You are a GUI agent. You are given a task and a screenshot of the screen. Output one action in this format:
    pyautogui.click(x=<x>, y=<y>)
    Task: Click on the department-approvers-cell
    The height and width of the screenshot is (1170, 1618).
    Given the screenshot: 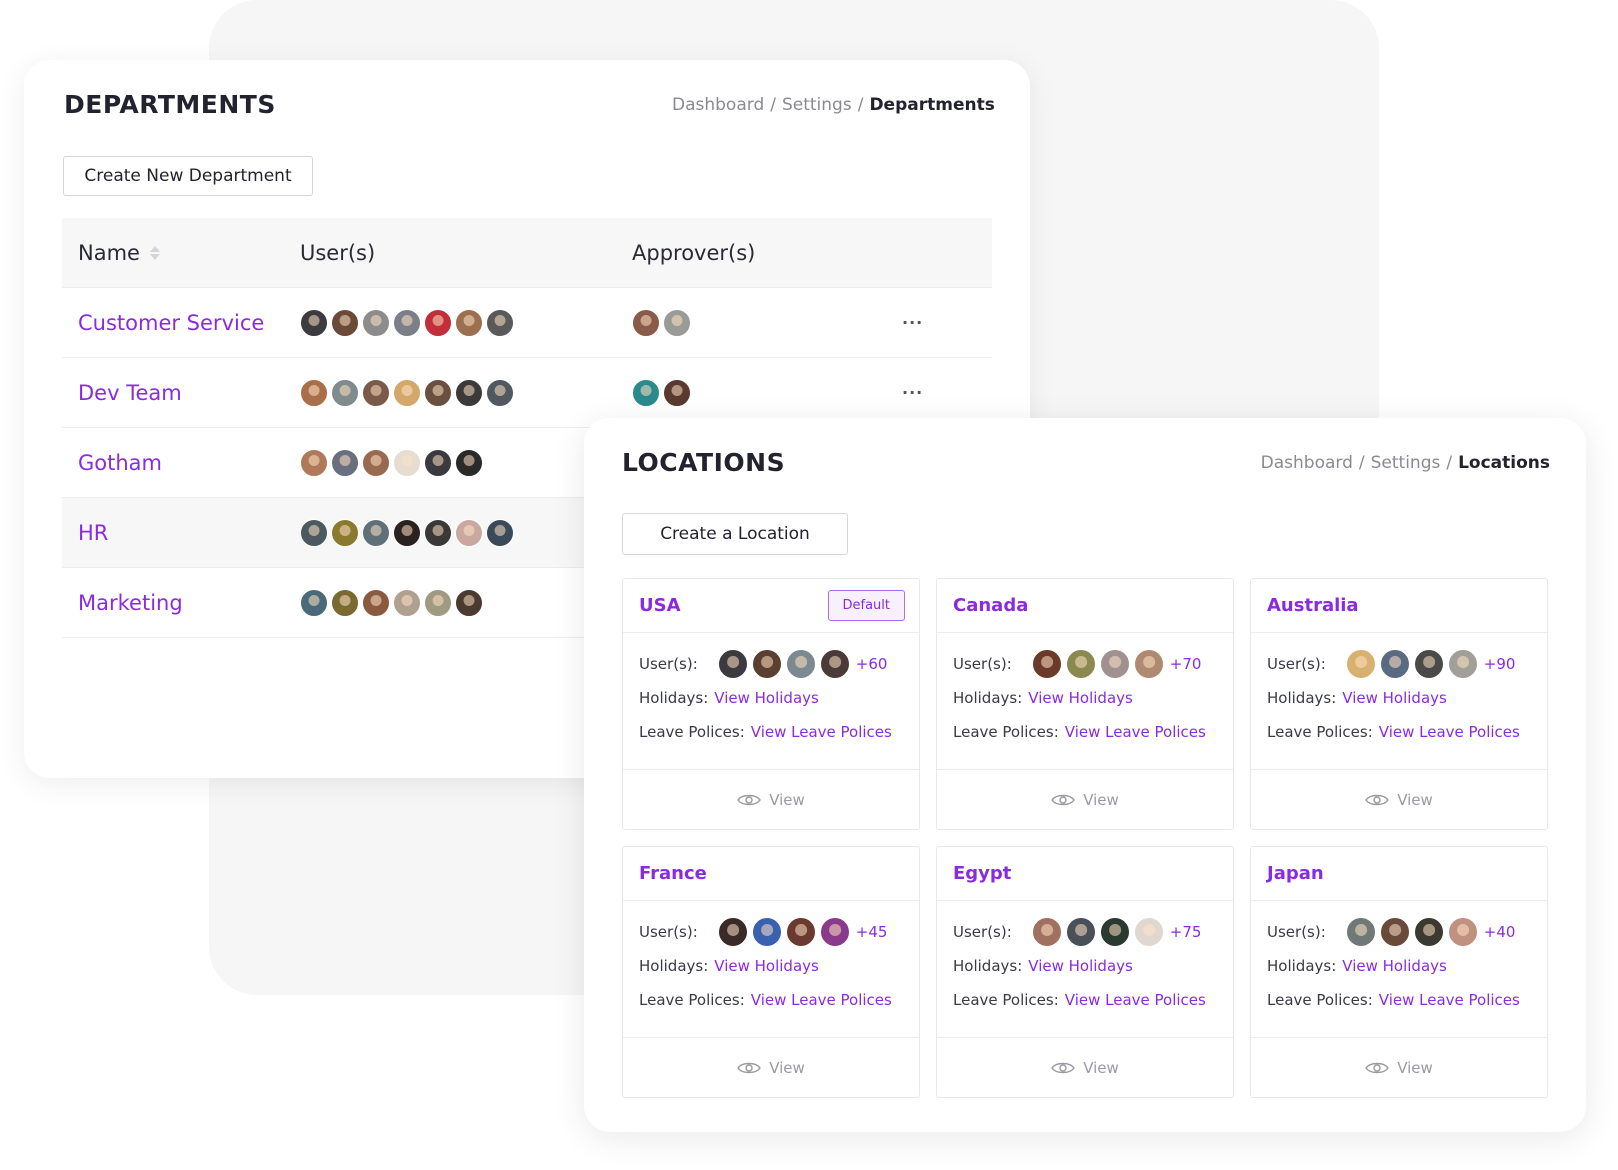 What is the action you would take?
    pyautogui.click(x=767, y=322)
    